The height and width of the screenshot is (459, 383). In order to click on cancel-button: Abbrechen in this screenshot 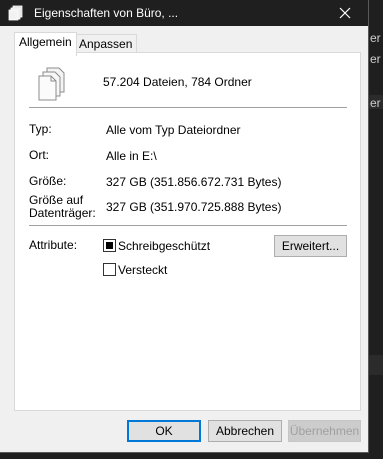, I will do `click(245, 431)`.